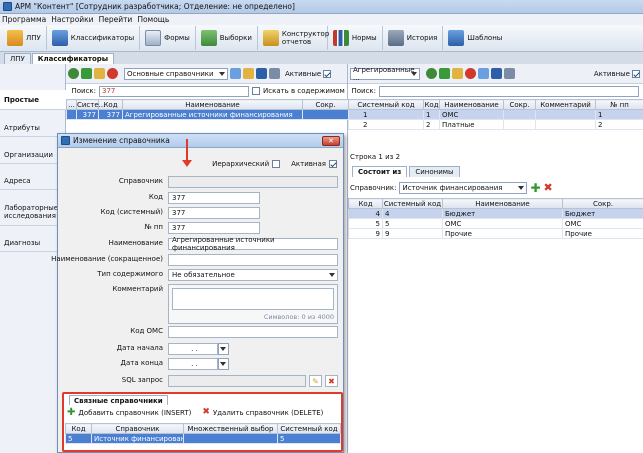  What do you see at coordinates (33, 100) in the screenshot?
I see `left-tab-simple: Простые` at bounding box center [33, 100].